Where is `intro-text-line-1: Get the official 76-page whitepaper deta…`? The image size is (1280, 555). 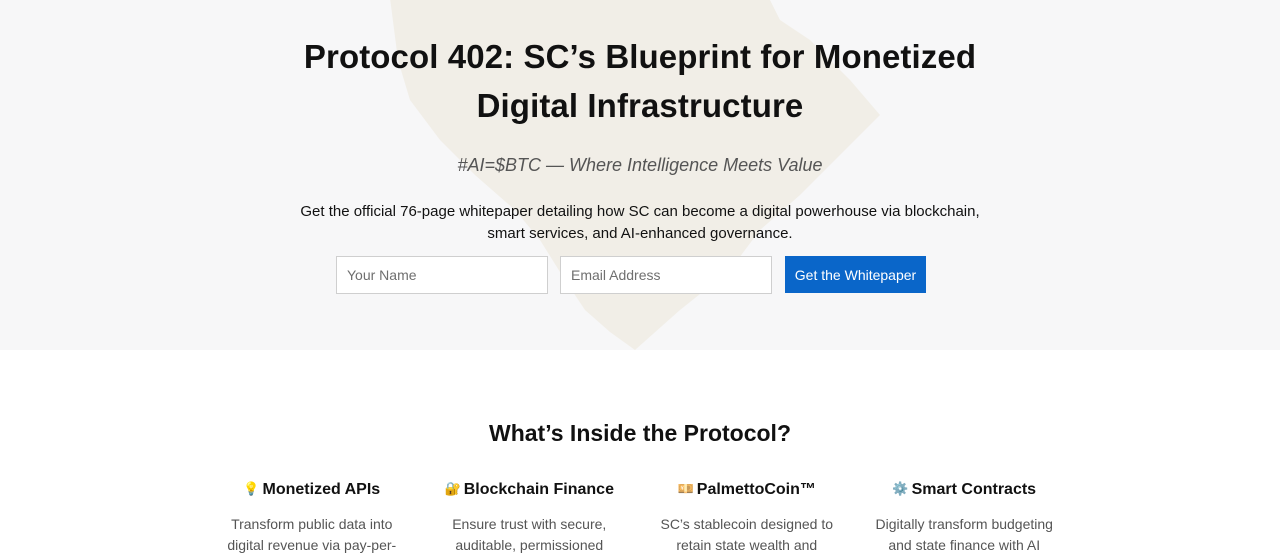 intro-text-line-1: Get the official 76-page whitepaper deta… is located at coordinates (640, 211).